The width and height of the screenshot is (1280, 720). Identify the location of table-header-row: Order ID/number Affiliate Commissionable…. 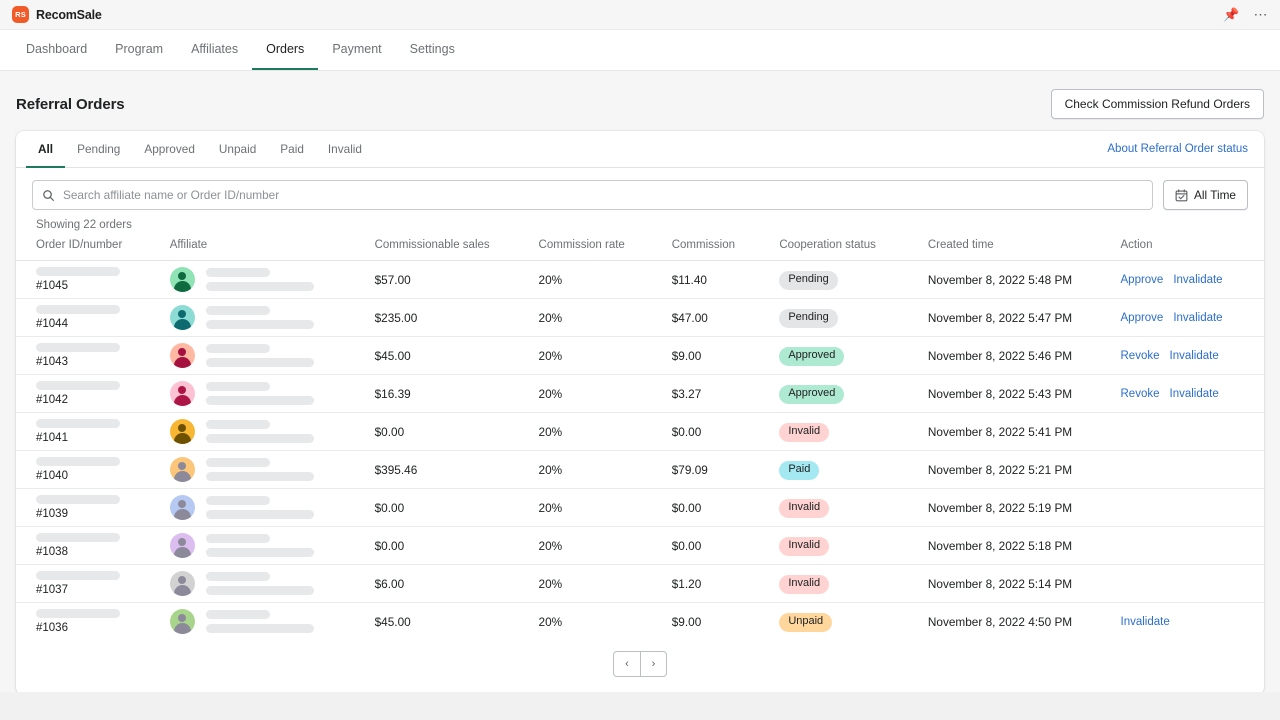
(640, 248).